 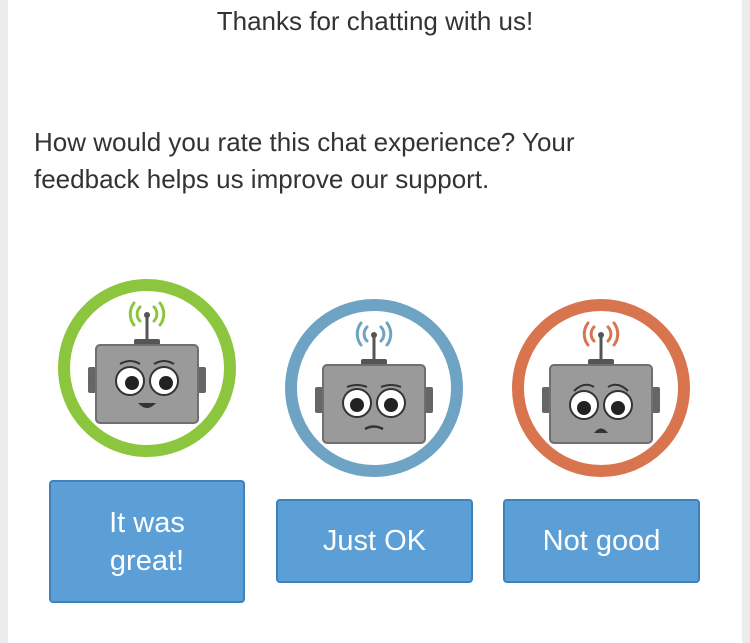 I want to click on happy-robot-icon, so click(x=147, y=368).